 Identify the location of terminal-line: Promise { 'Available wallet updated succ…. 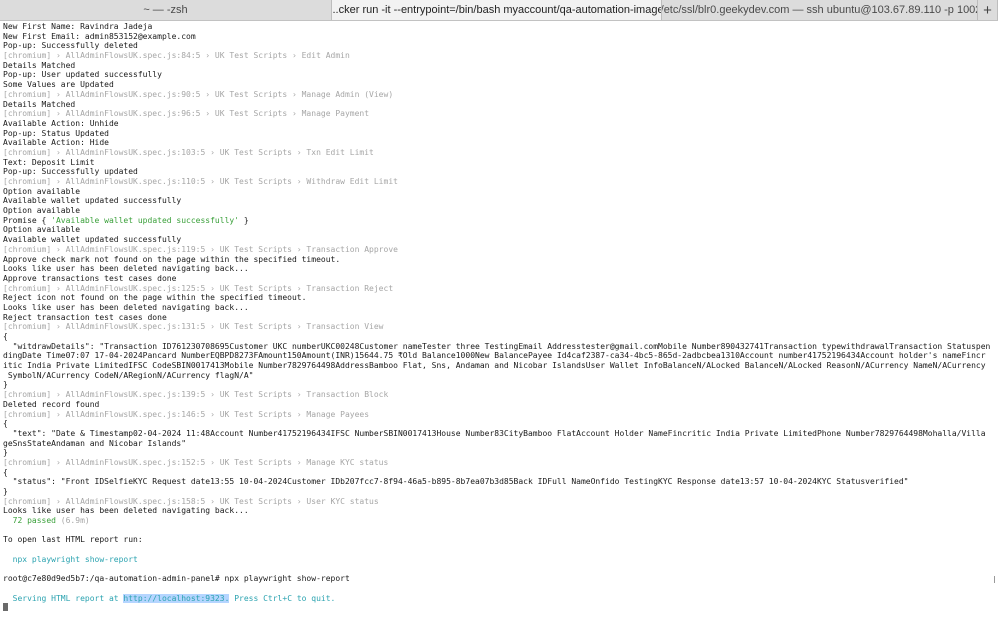
(499, 221).